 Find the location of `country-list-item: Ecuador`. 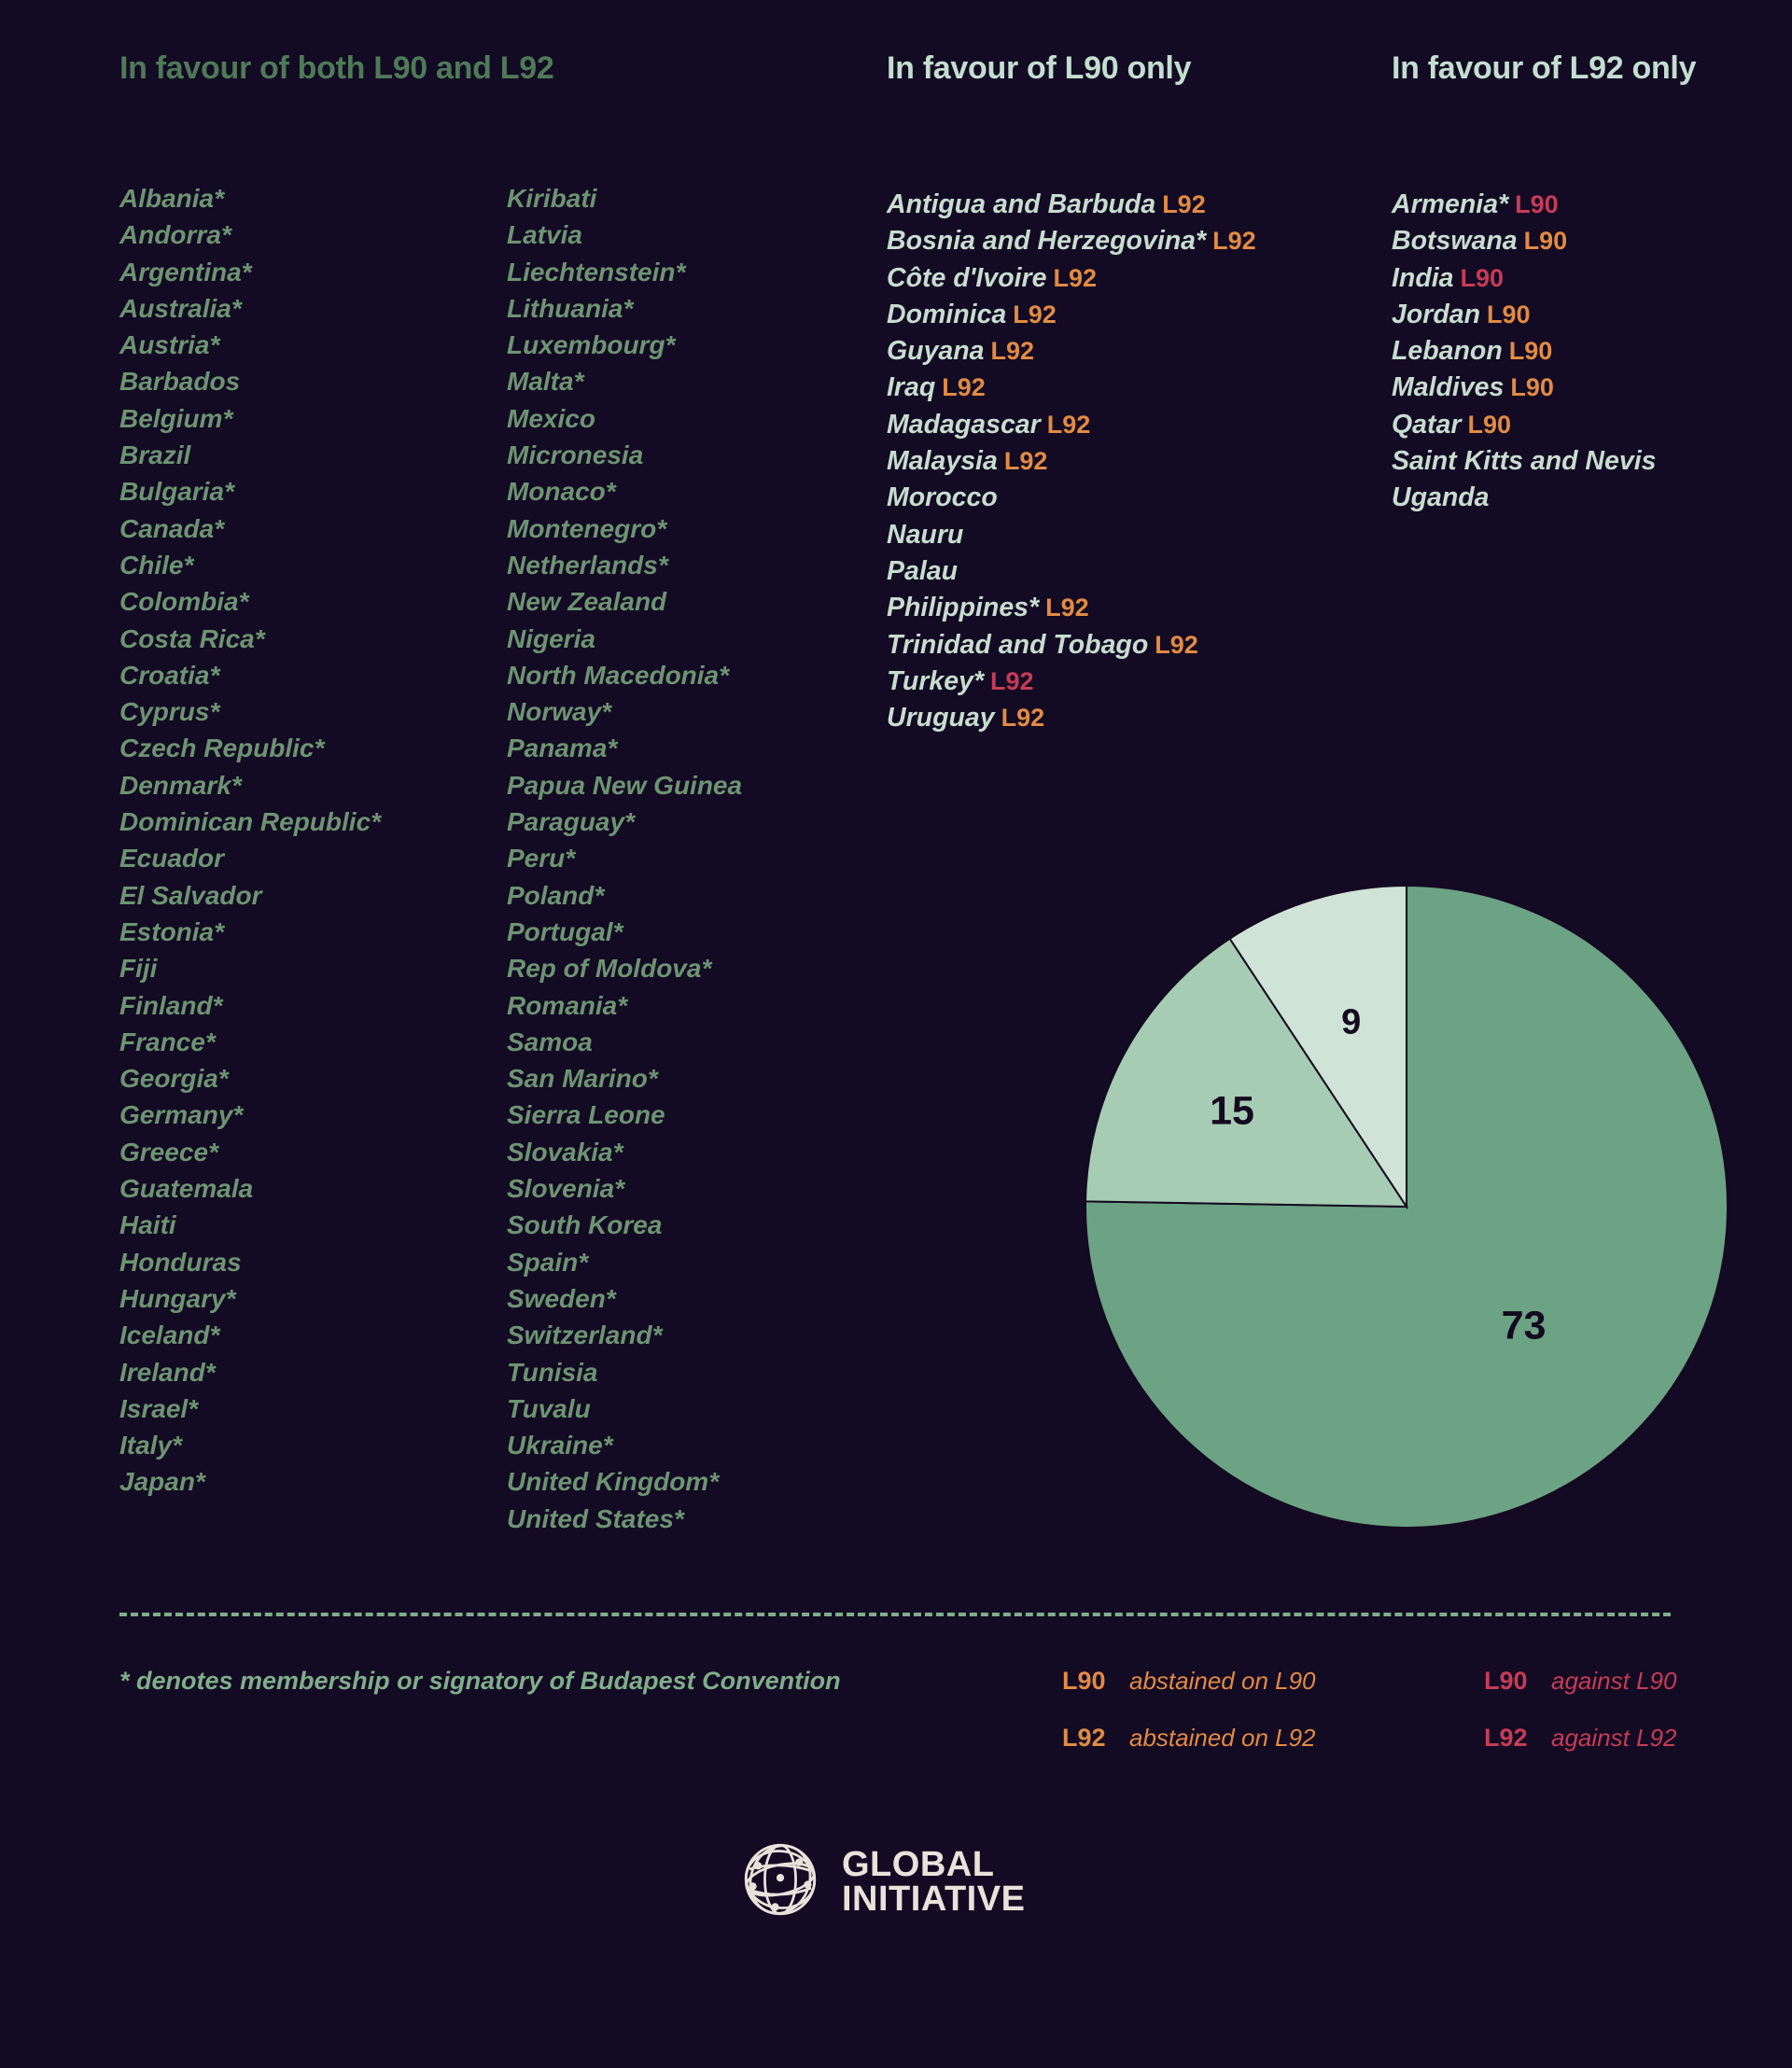

country-list-item: Ecuador is located at coordinates (172, 858).